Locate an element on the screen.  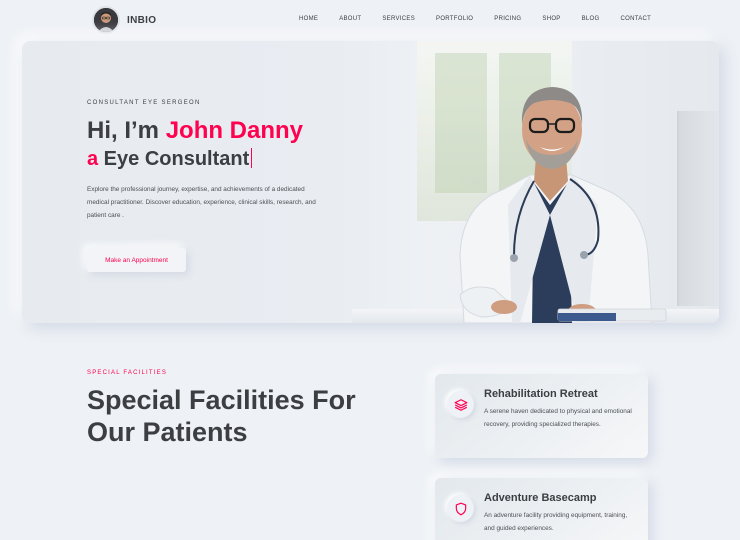
hero-eyebrow: CONSULTANT EYE SERGEON is located at coordinates (144, 103).